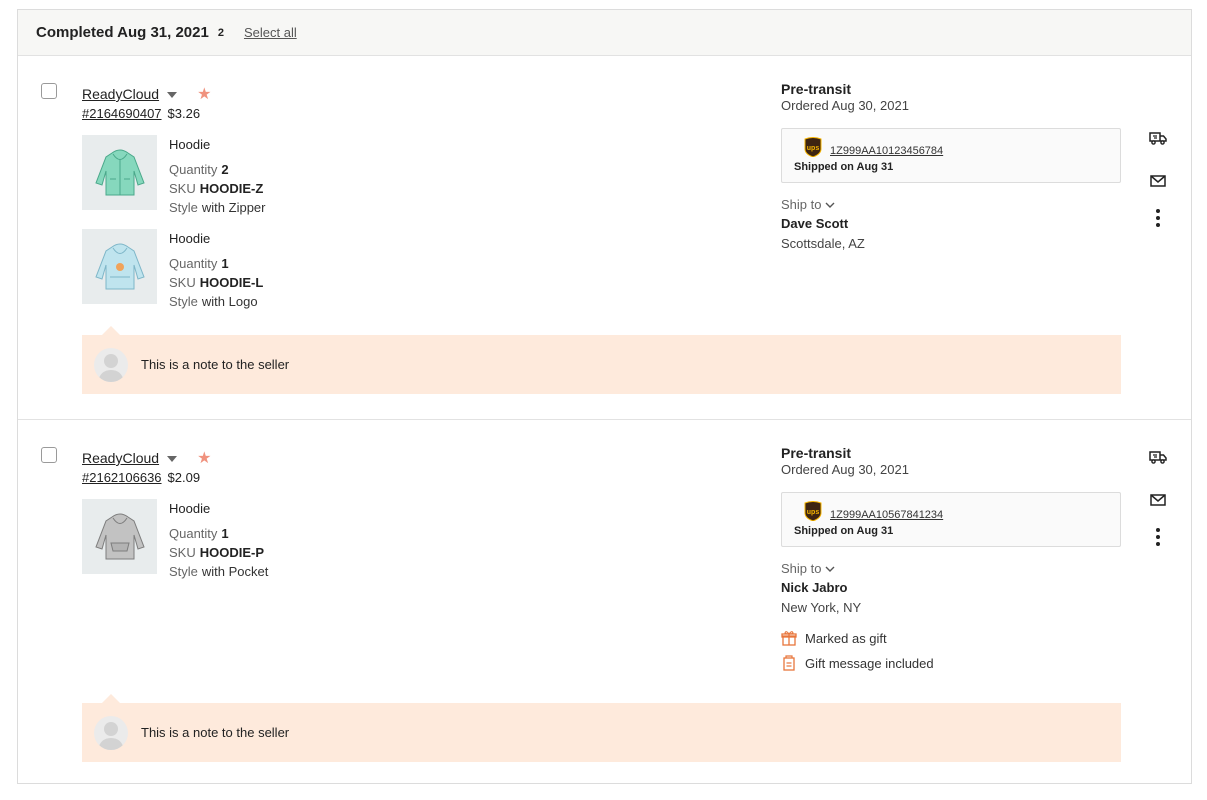 The image size is (1207, 800). I want to click on style-value: with Zipper, so click(233, 207).